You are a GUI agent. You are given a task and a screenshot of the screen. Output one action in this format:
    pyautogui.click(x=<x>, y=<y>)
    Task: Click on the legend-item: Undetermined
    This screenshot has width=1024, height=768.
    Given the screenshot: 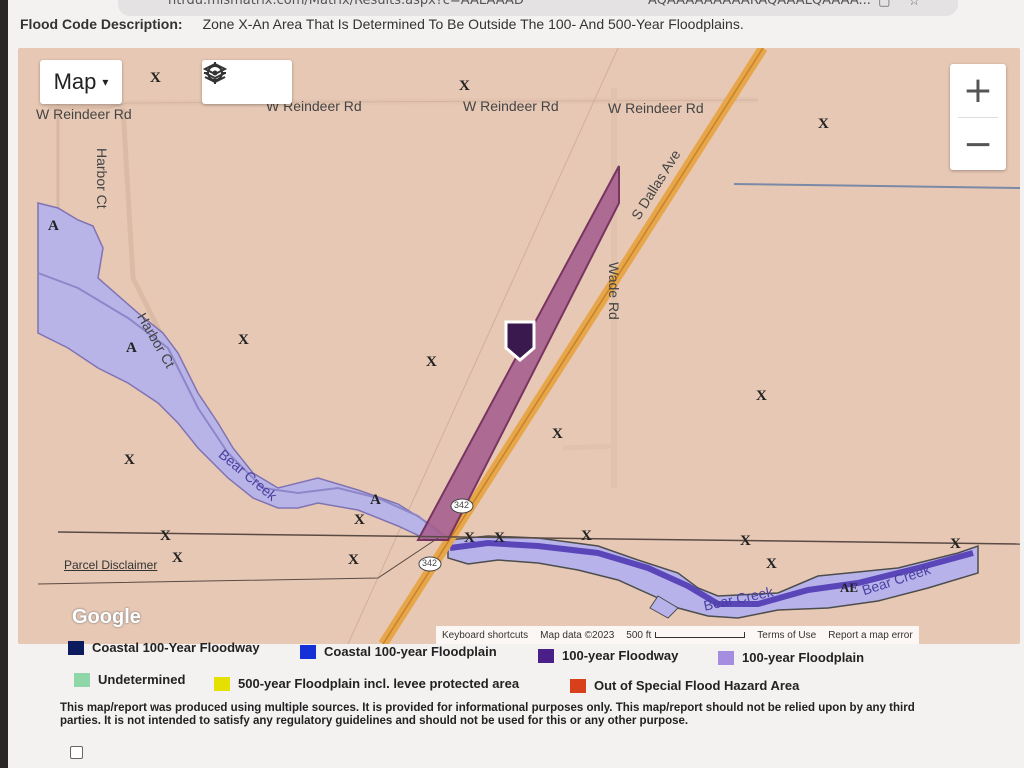 What is the action you would take?
    pyautogui.click(x=129, y=679)
    